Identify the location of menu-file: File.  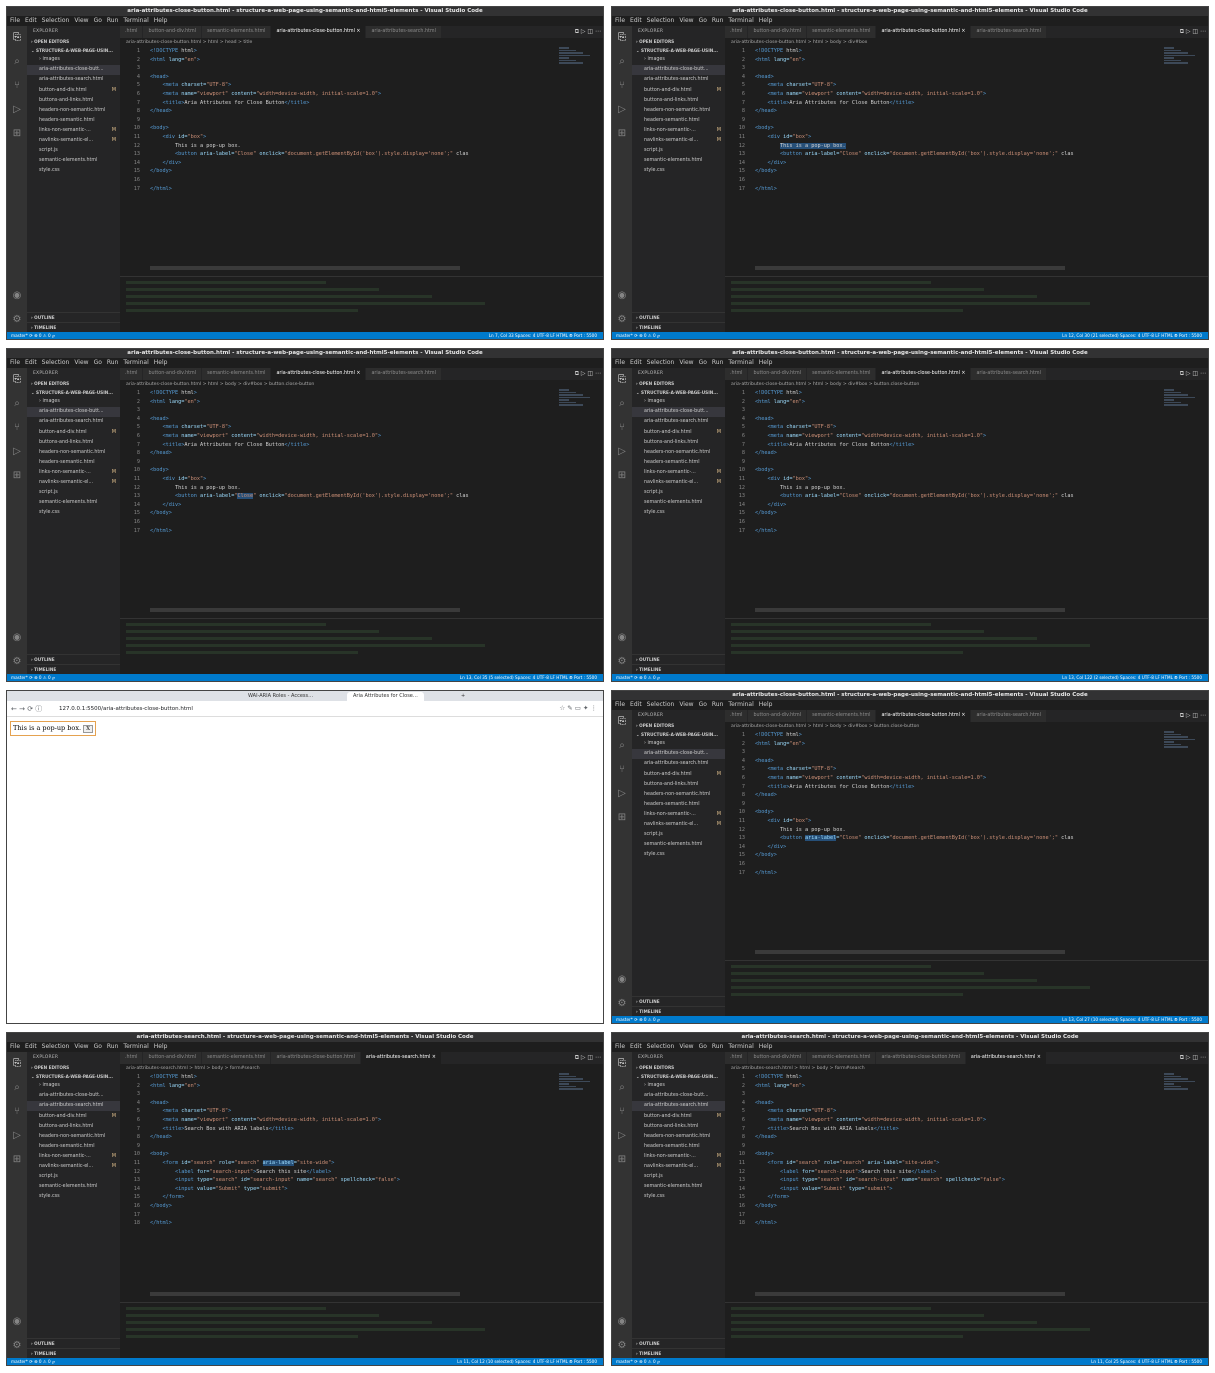
(620, 20).